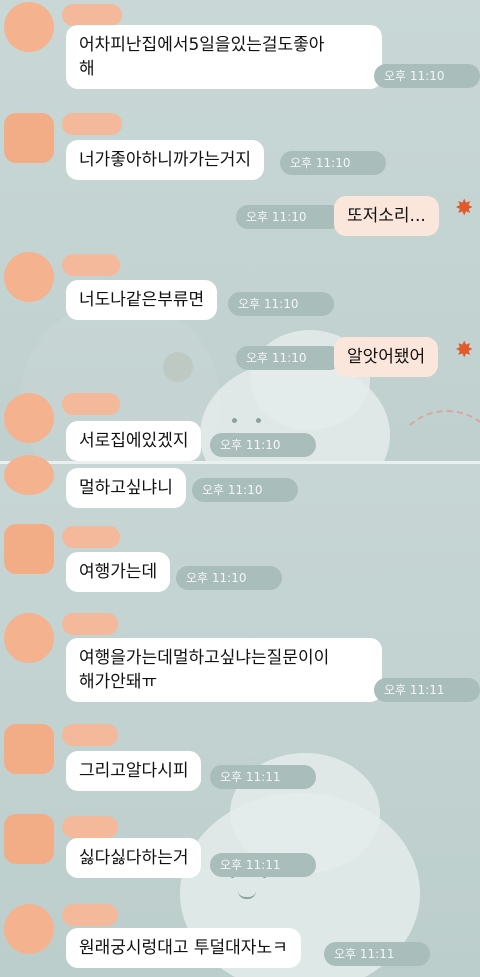  I want to click on message-bubble: 너도나같은부류면, so click(142, 300).